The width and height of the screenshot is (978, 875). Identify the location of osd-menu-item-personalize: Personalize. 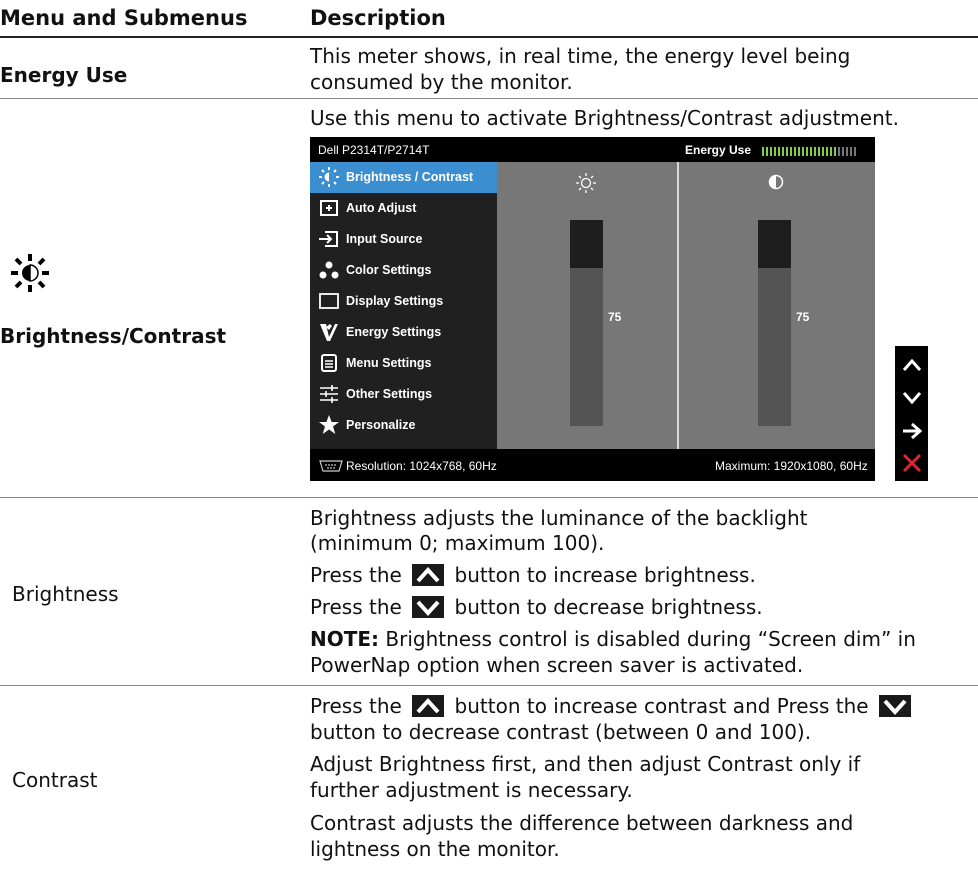
(403, 425).